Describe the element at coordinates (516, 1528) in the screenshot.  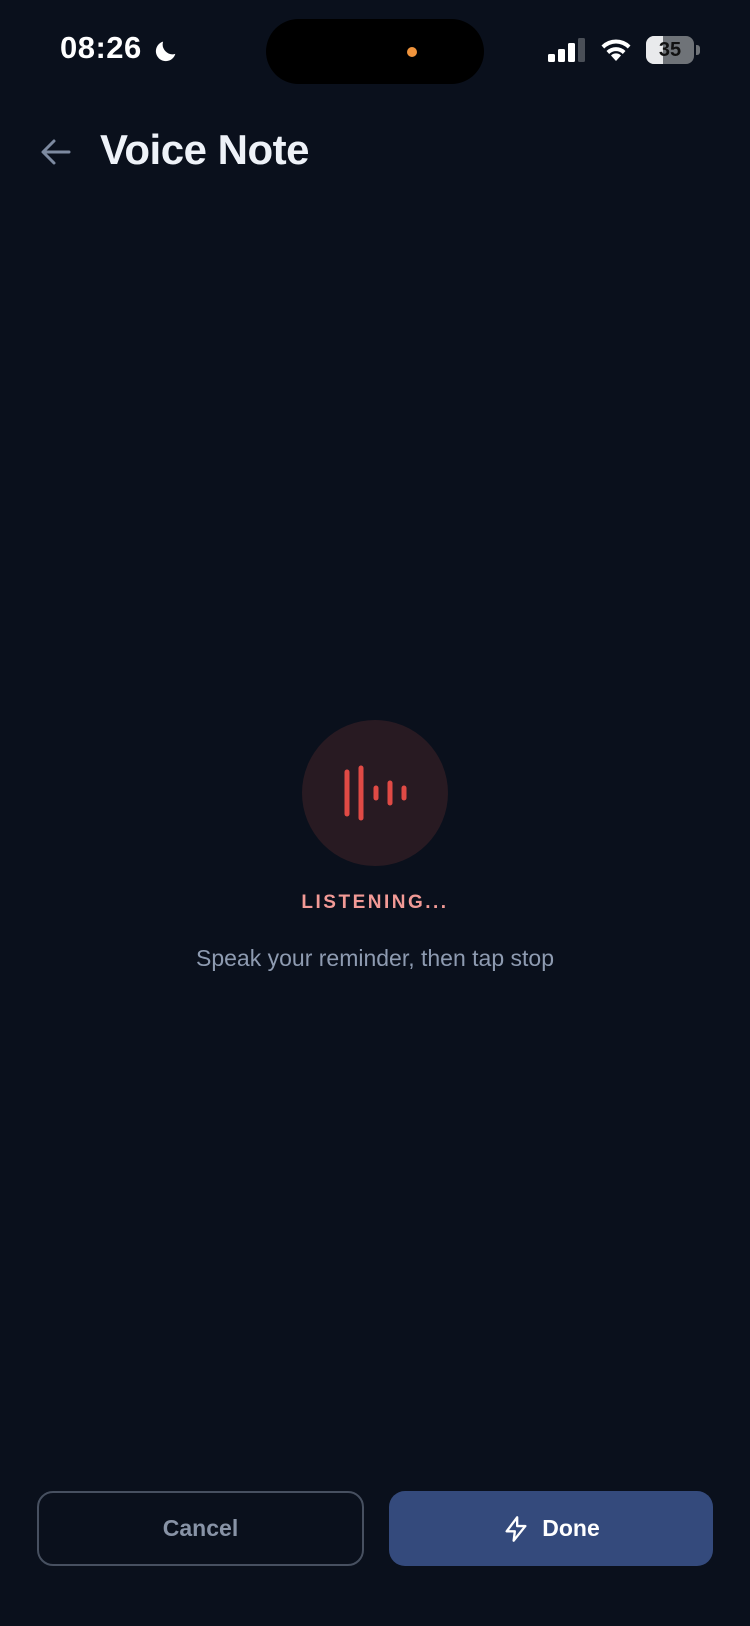
I see `bolt-icon` at that location.